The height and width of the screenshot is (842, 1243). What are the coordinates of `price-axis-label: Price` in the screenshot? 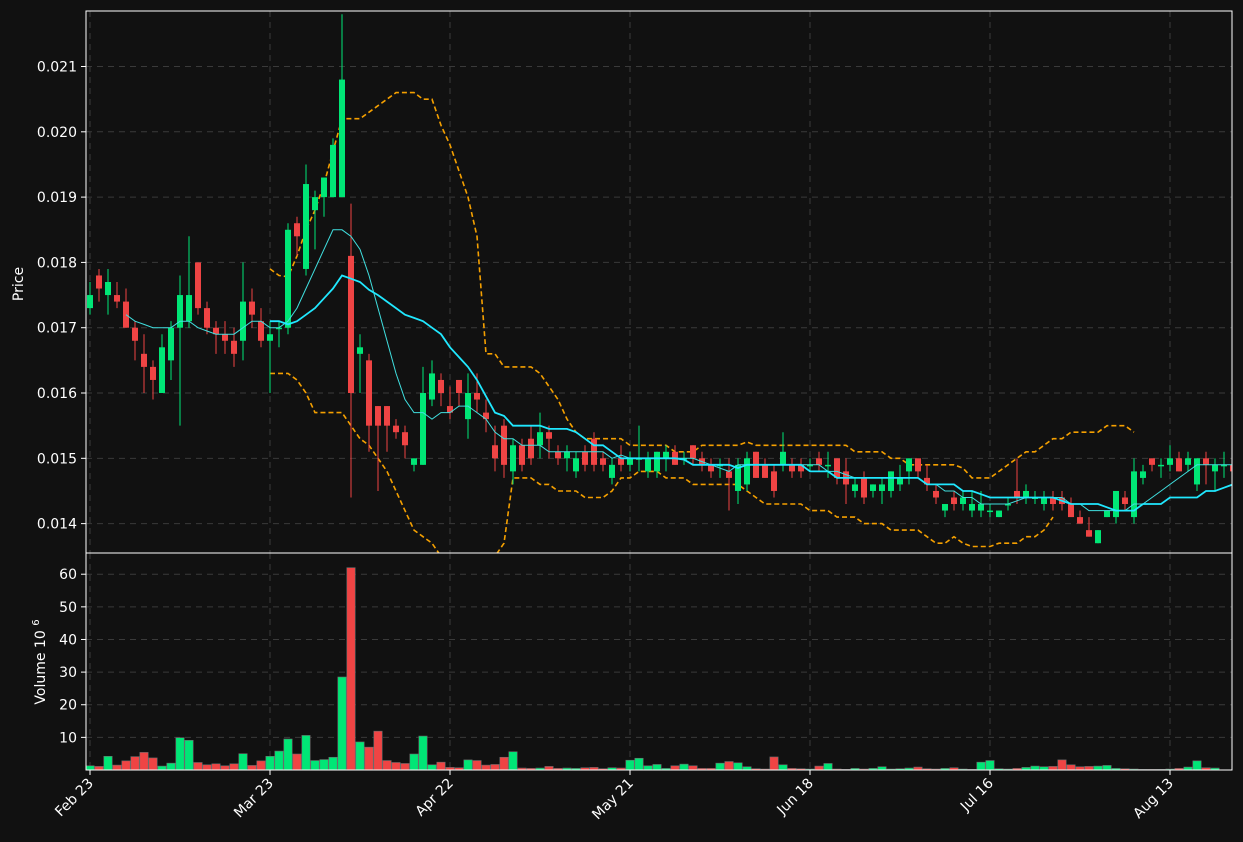 It's located at (19, 284).